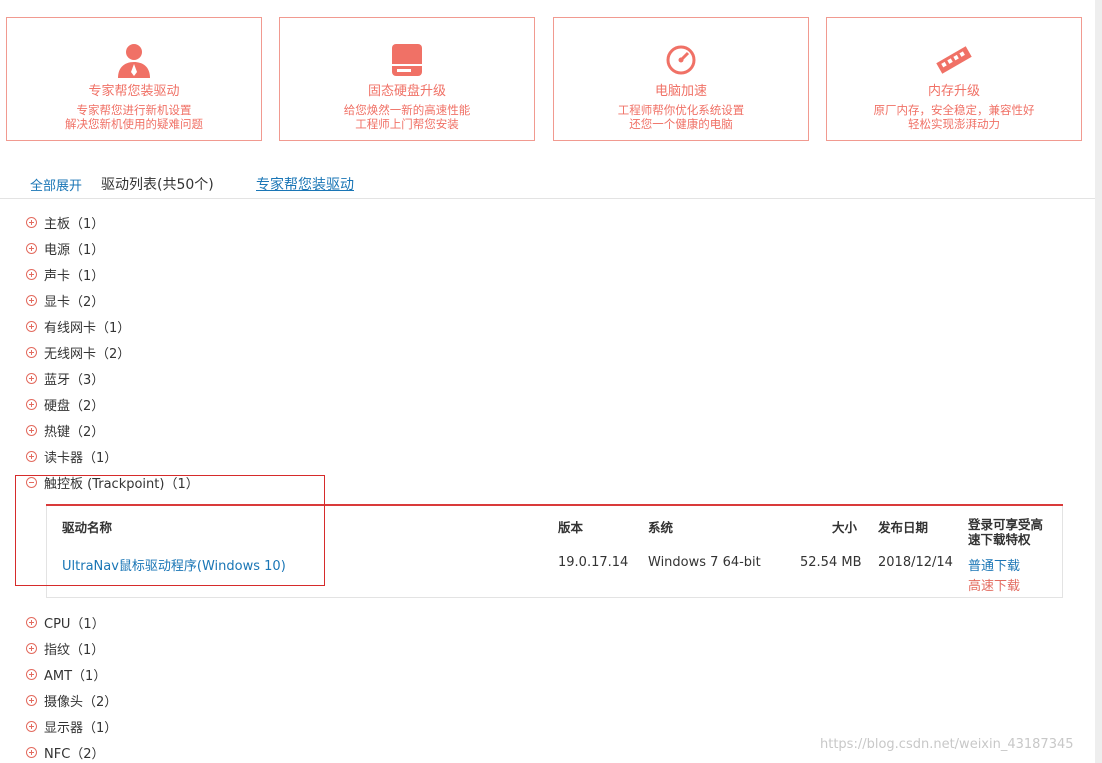 This screenshot has height=763, width=1102. What do you see at coordinates (74, 276) in the screenshot?
I see `category-label: 声卡（1）` at bounding box center [74, 276].